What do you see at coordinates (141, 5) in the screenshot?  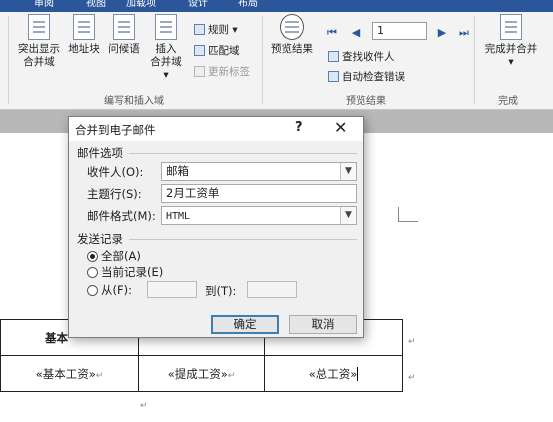 I see `tab-addins: 加载项` at bounding box center [141, 5].